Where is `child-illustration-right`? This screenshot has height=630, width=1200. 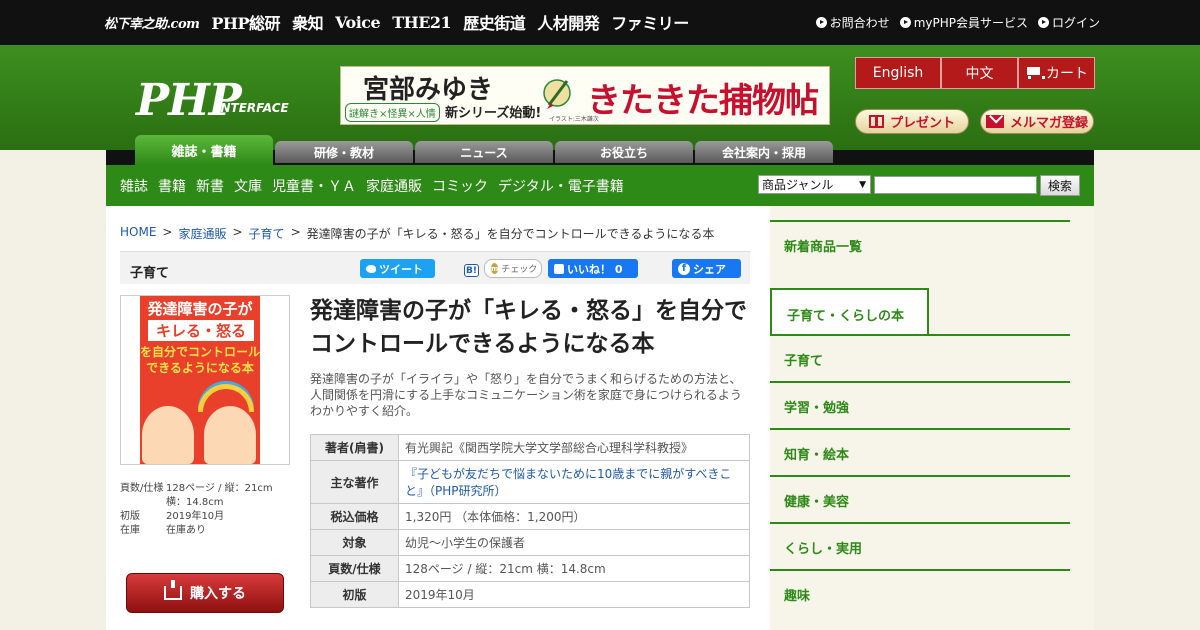
child-illustration-right is located at coordinates (230, 435).